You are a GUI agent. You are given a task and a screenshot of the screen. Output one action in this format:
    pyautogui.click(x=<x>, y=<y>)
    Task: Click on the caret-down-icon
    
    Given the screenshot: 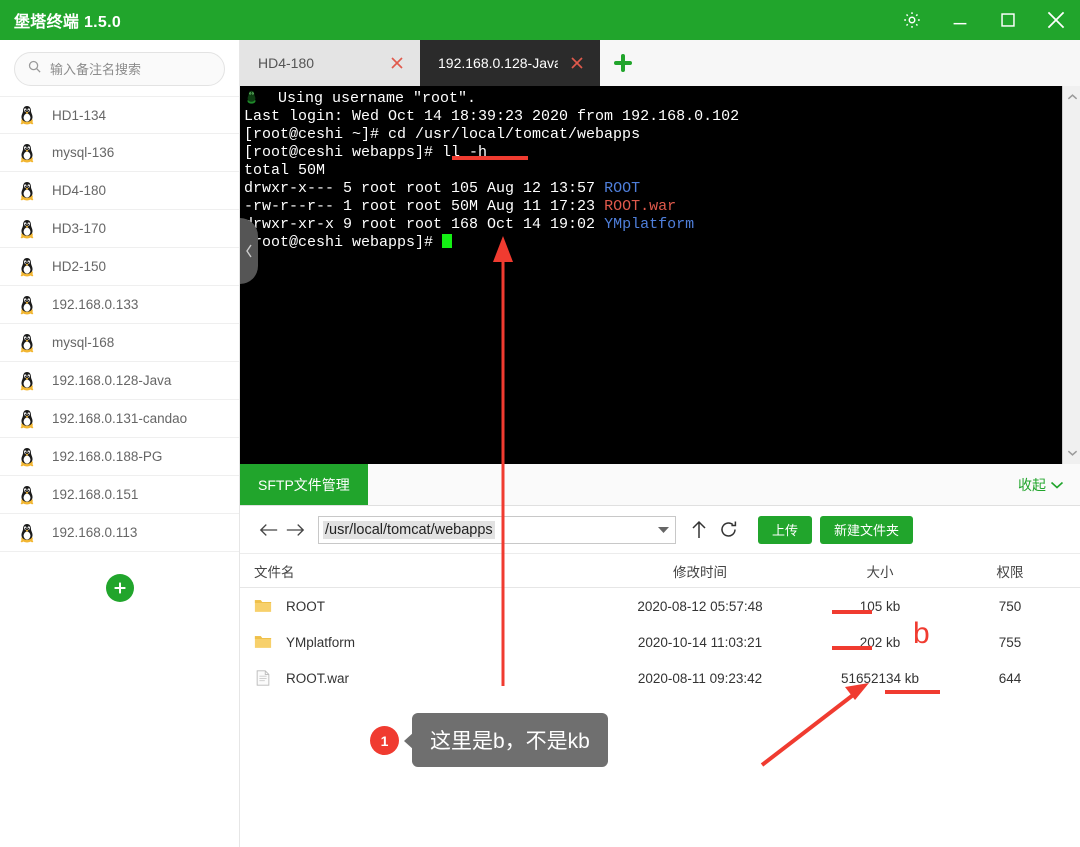 What is the action you would take?
    pyautogui.click(x=663, y=530)
    